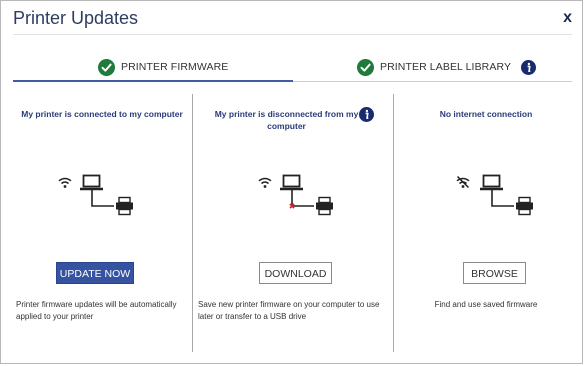  I want to click on option-heading: No internet connection, so click(486, 114).